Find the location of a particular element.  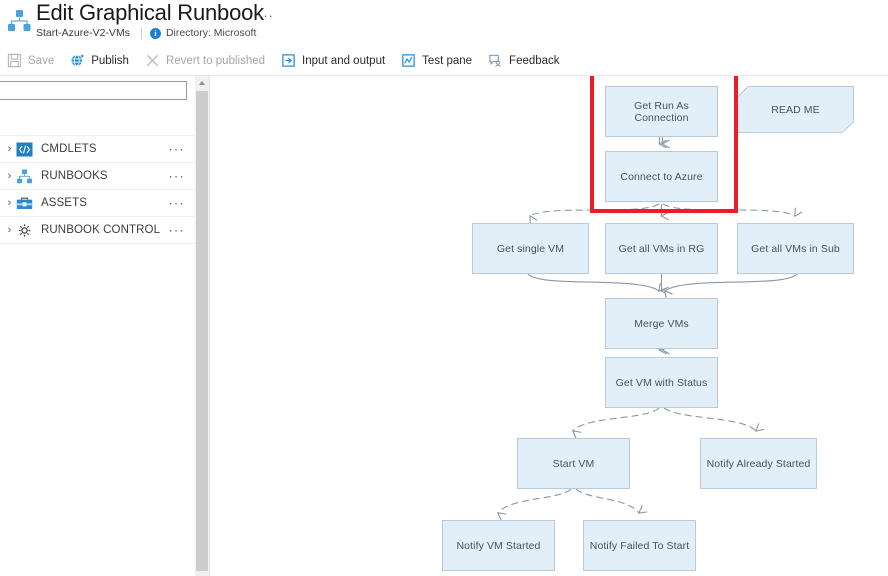

node-label: Merge VMs is located at coordinates (661, 323).